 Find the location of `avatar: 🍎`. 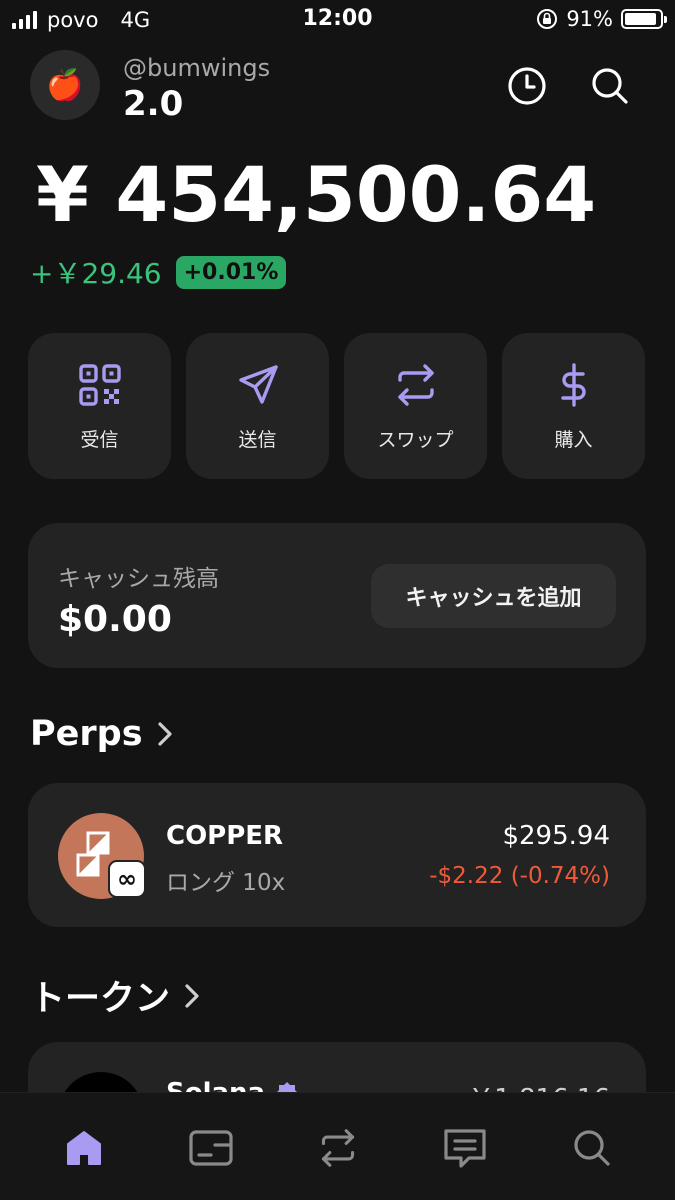

avatar: 🍎 is located at coordinates (65, 85).